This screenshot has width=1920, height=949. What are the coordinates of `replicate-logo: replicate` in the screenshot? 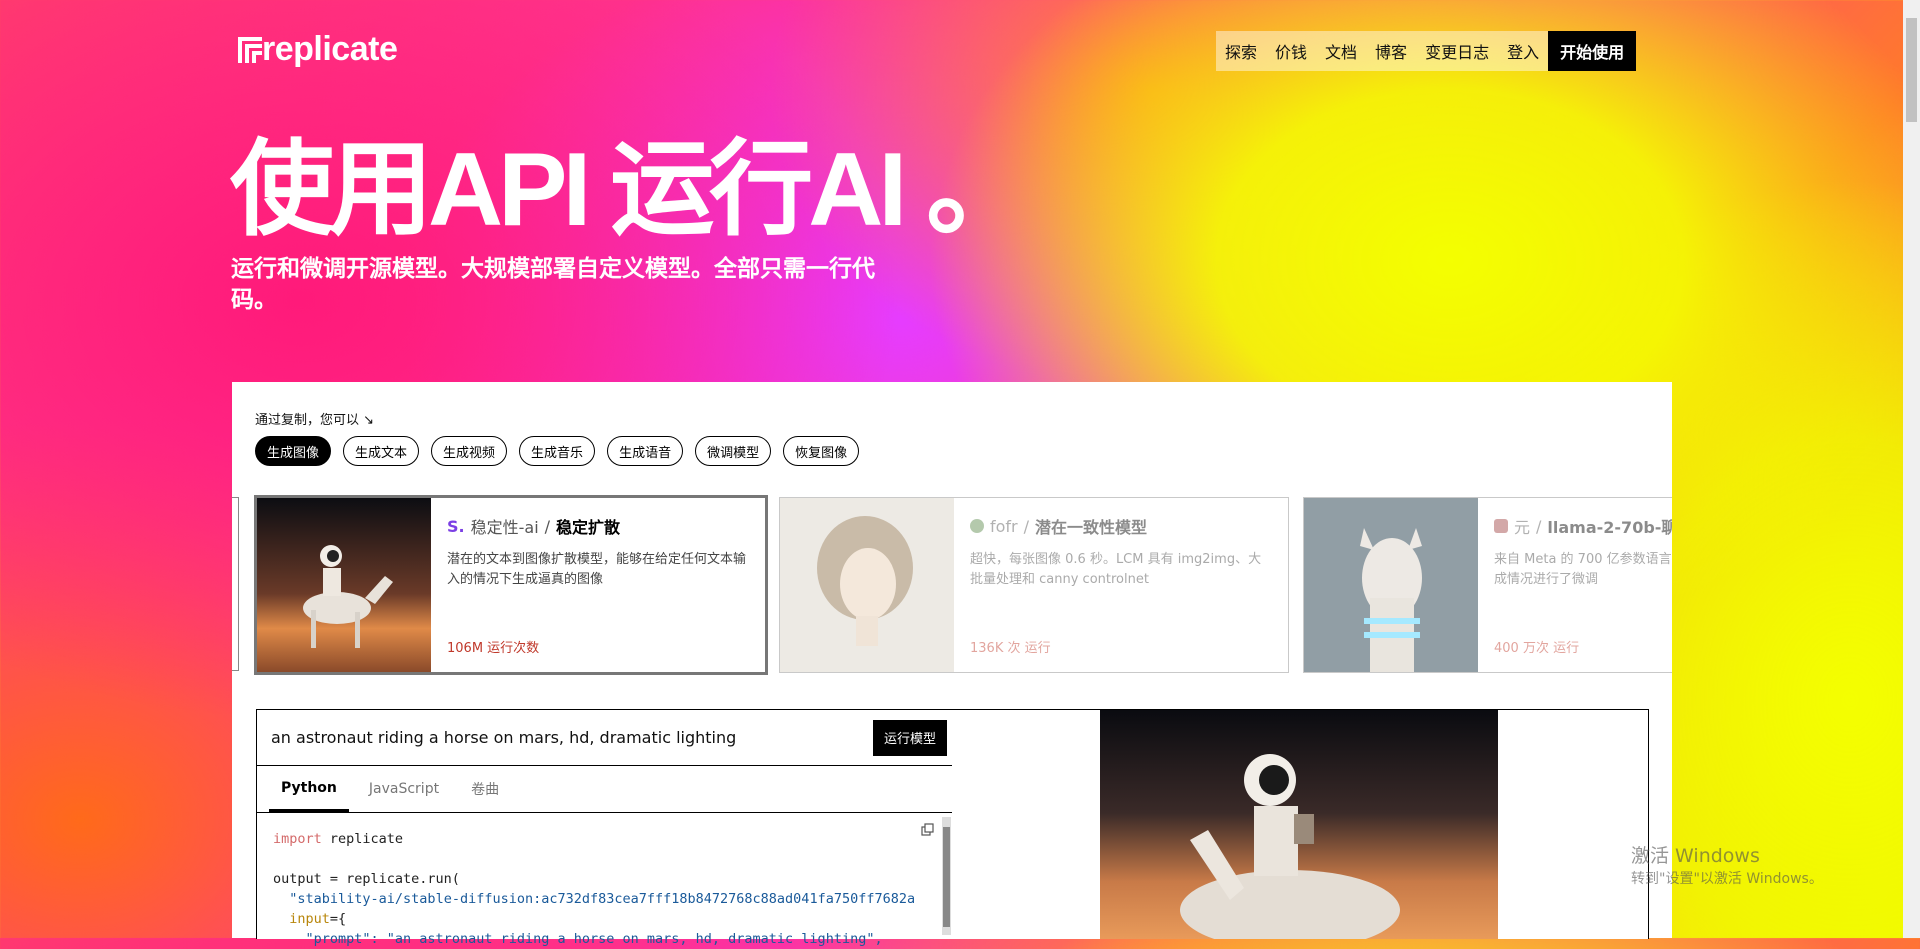 It's located at (318, 49).